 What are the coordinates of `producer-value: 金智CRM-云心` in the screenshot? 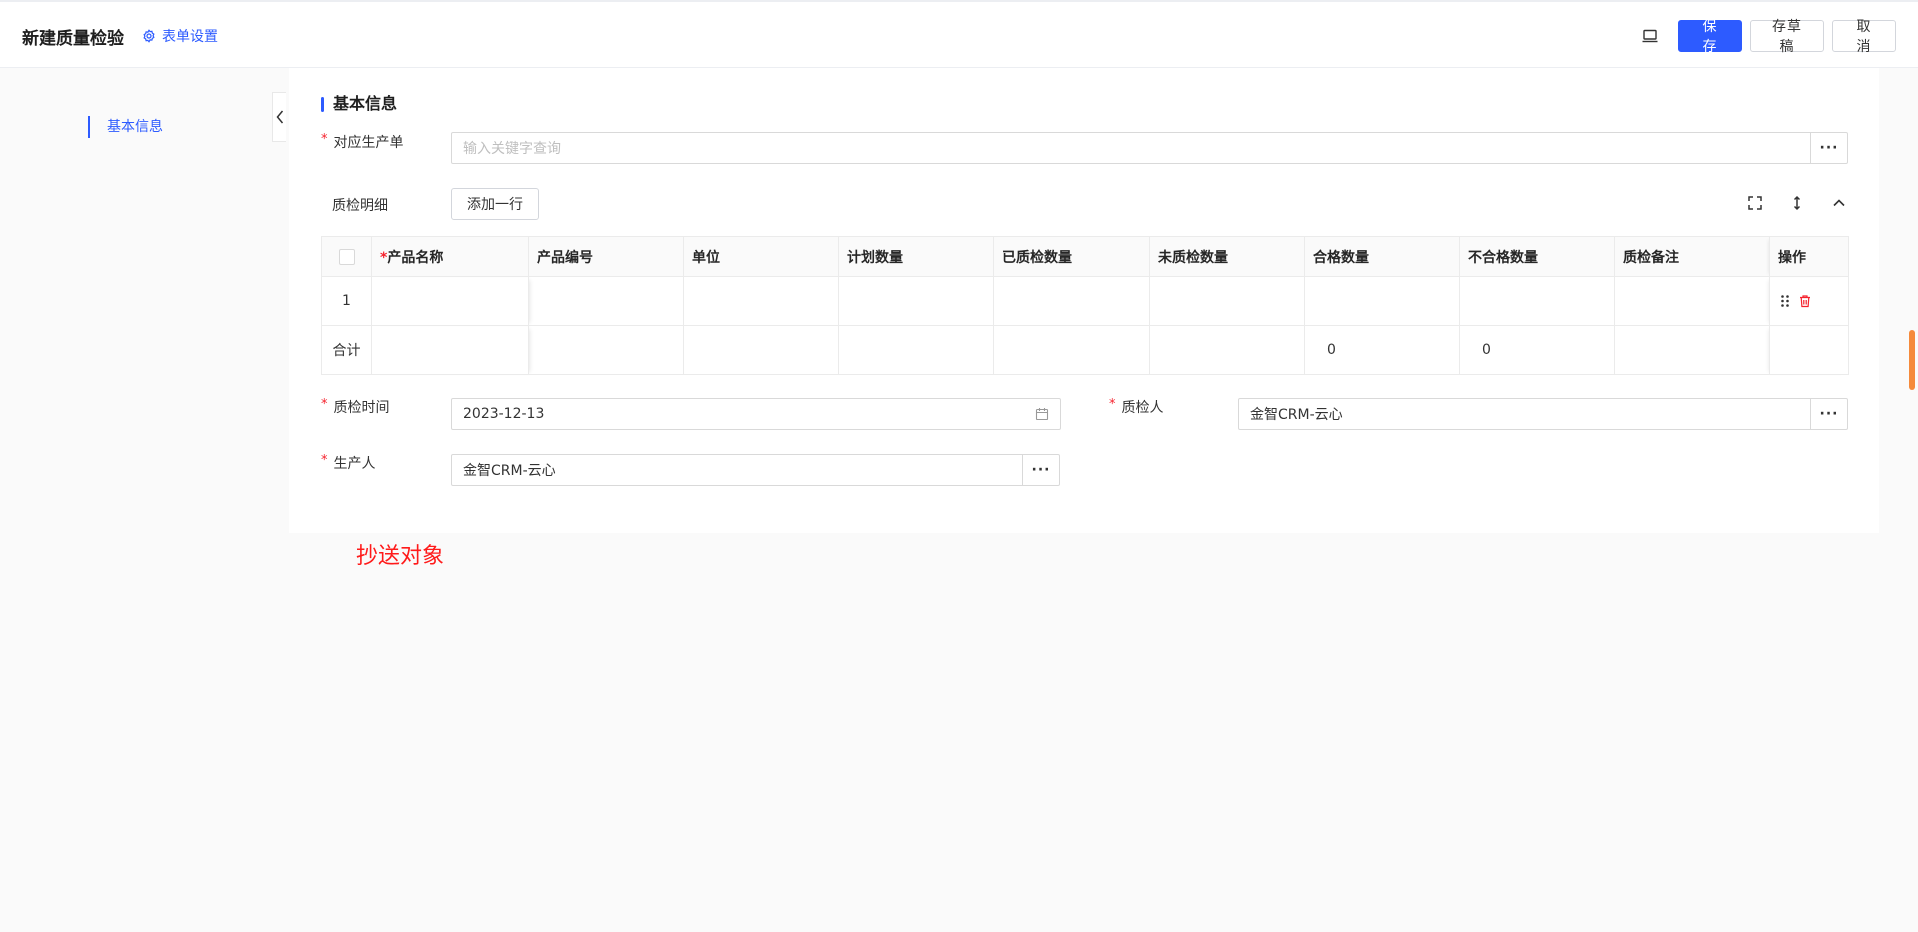 It's located at (509, 471).